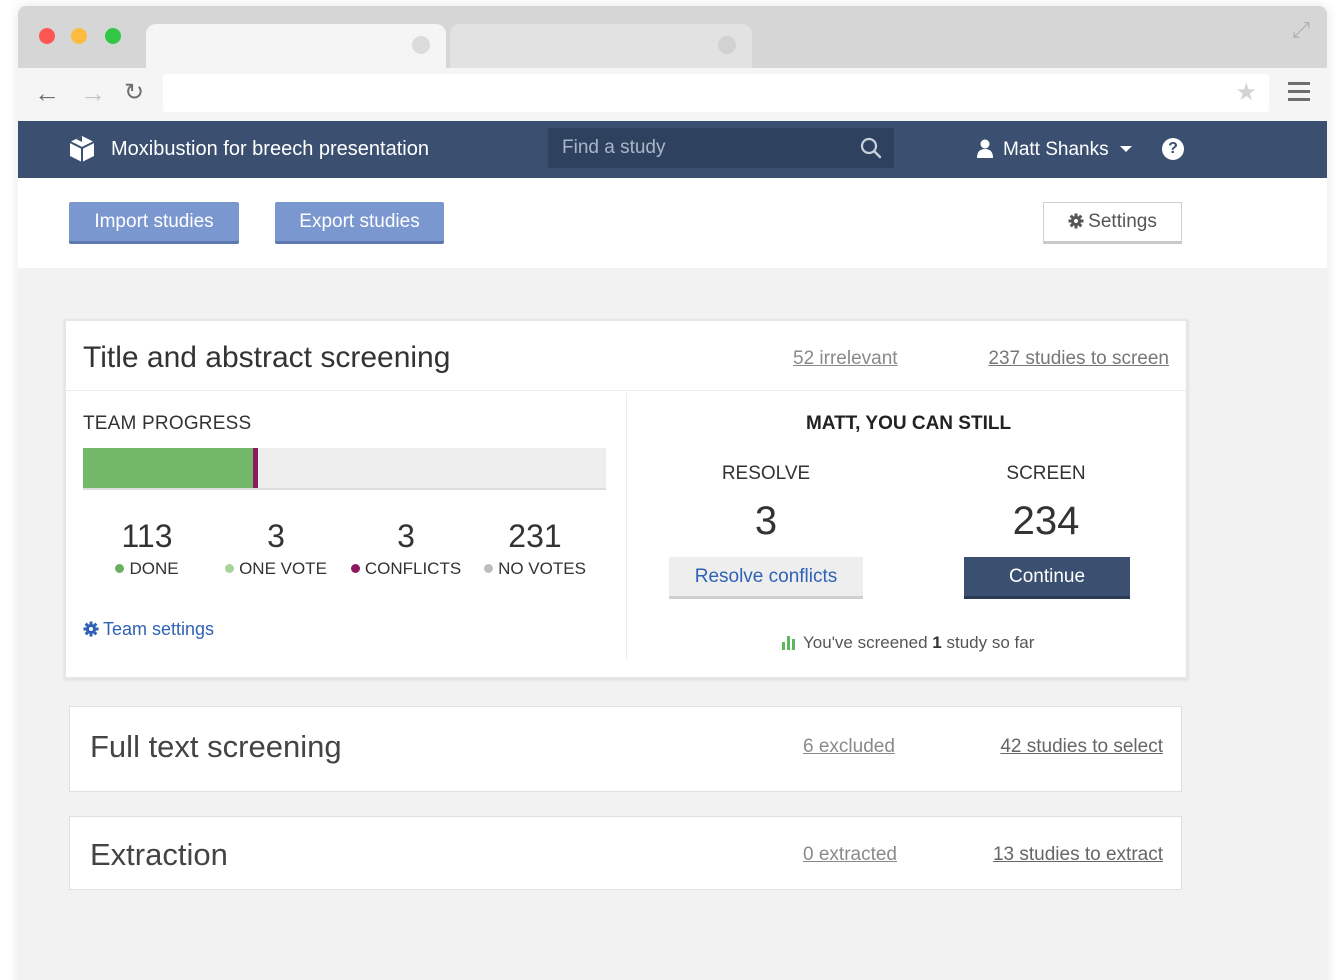 Image resolution: width=1335 pixels, height=980 pixels. I want to click on resolve-label: RESOLVE, so click(766, 473).